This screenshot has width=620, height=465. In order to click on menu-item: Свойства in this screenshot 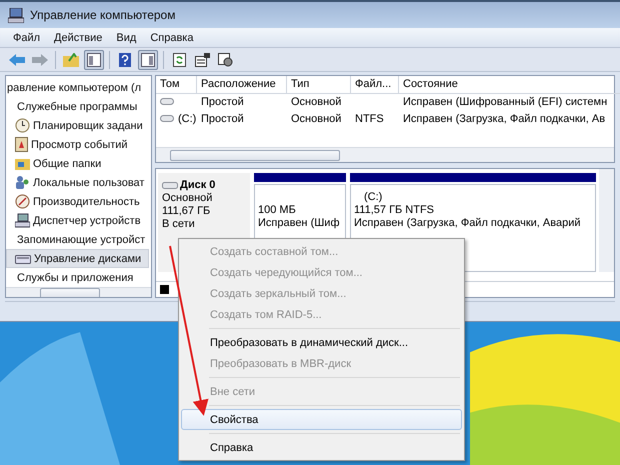, I will do `click(321, 419)`.